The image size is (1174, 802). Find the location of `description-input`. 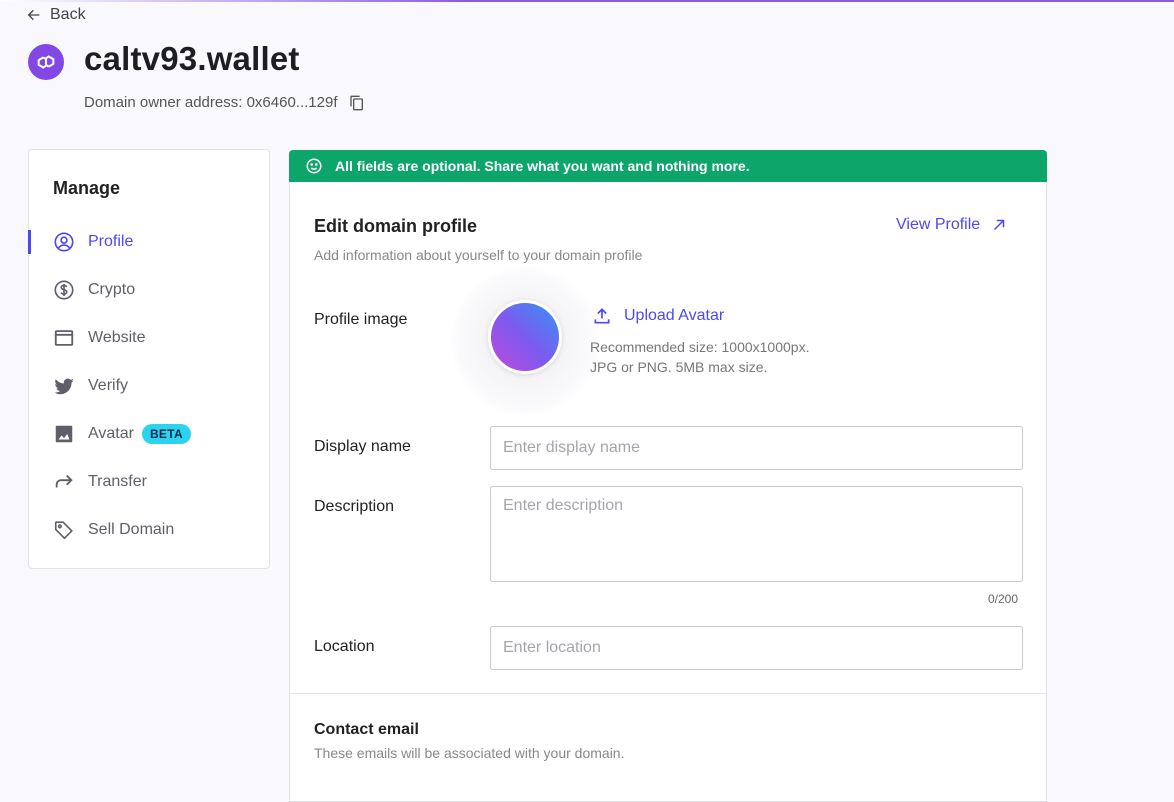

description-input is located at coordinates (756, 534).